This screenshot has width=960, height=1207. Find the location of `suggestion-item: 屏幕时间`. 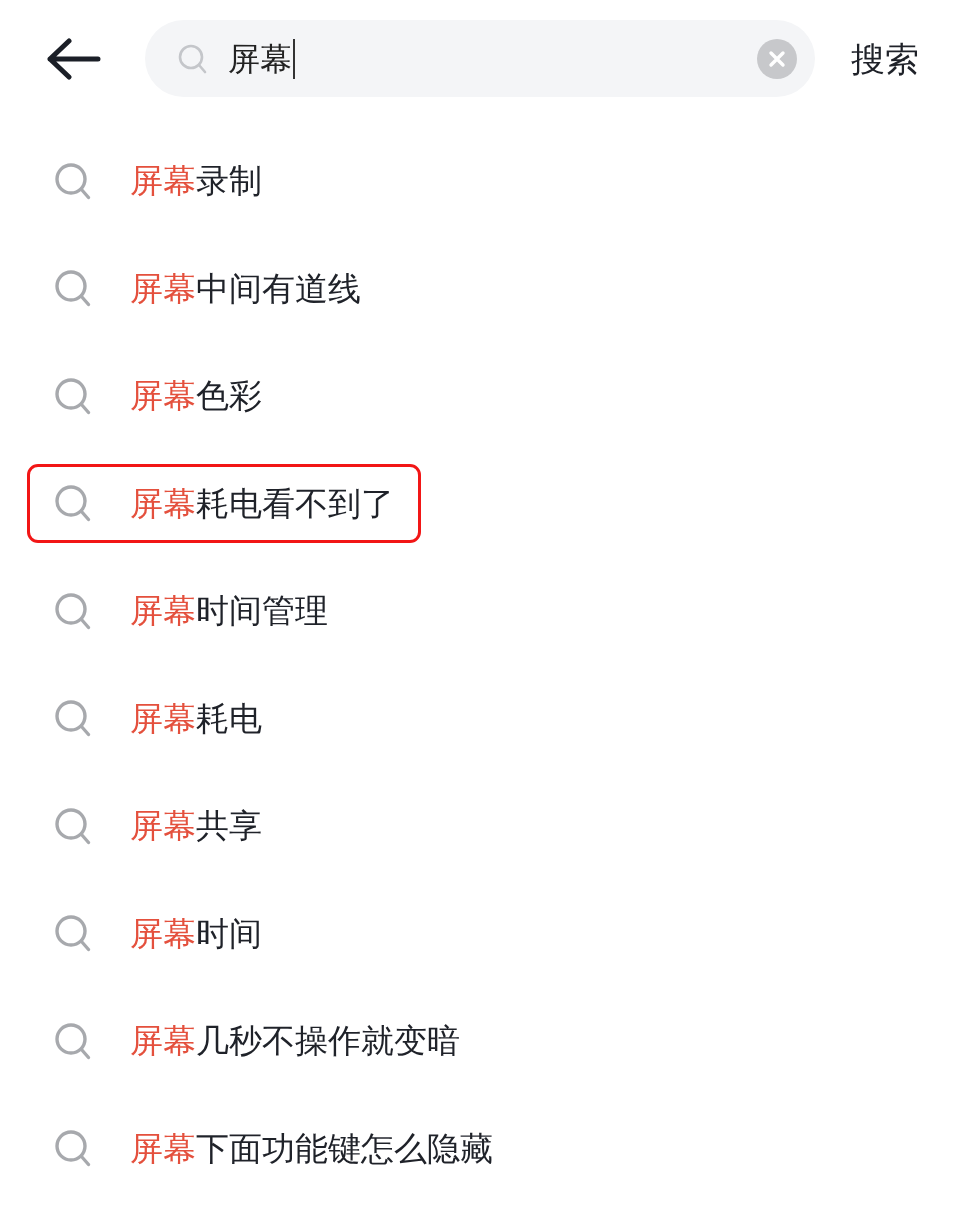

suggestion-item: 屏幕时间 is located at coordinates (158, 933).